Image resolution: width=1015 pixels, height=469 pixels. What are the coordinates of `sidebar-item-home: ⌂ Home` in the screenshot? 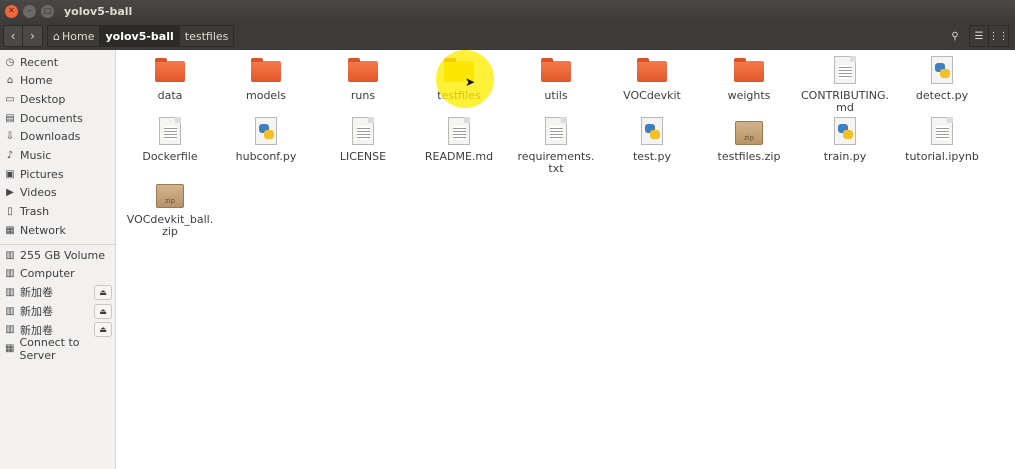 It's located at (57, 81).